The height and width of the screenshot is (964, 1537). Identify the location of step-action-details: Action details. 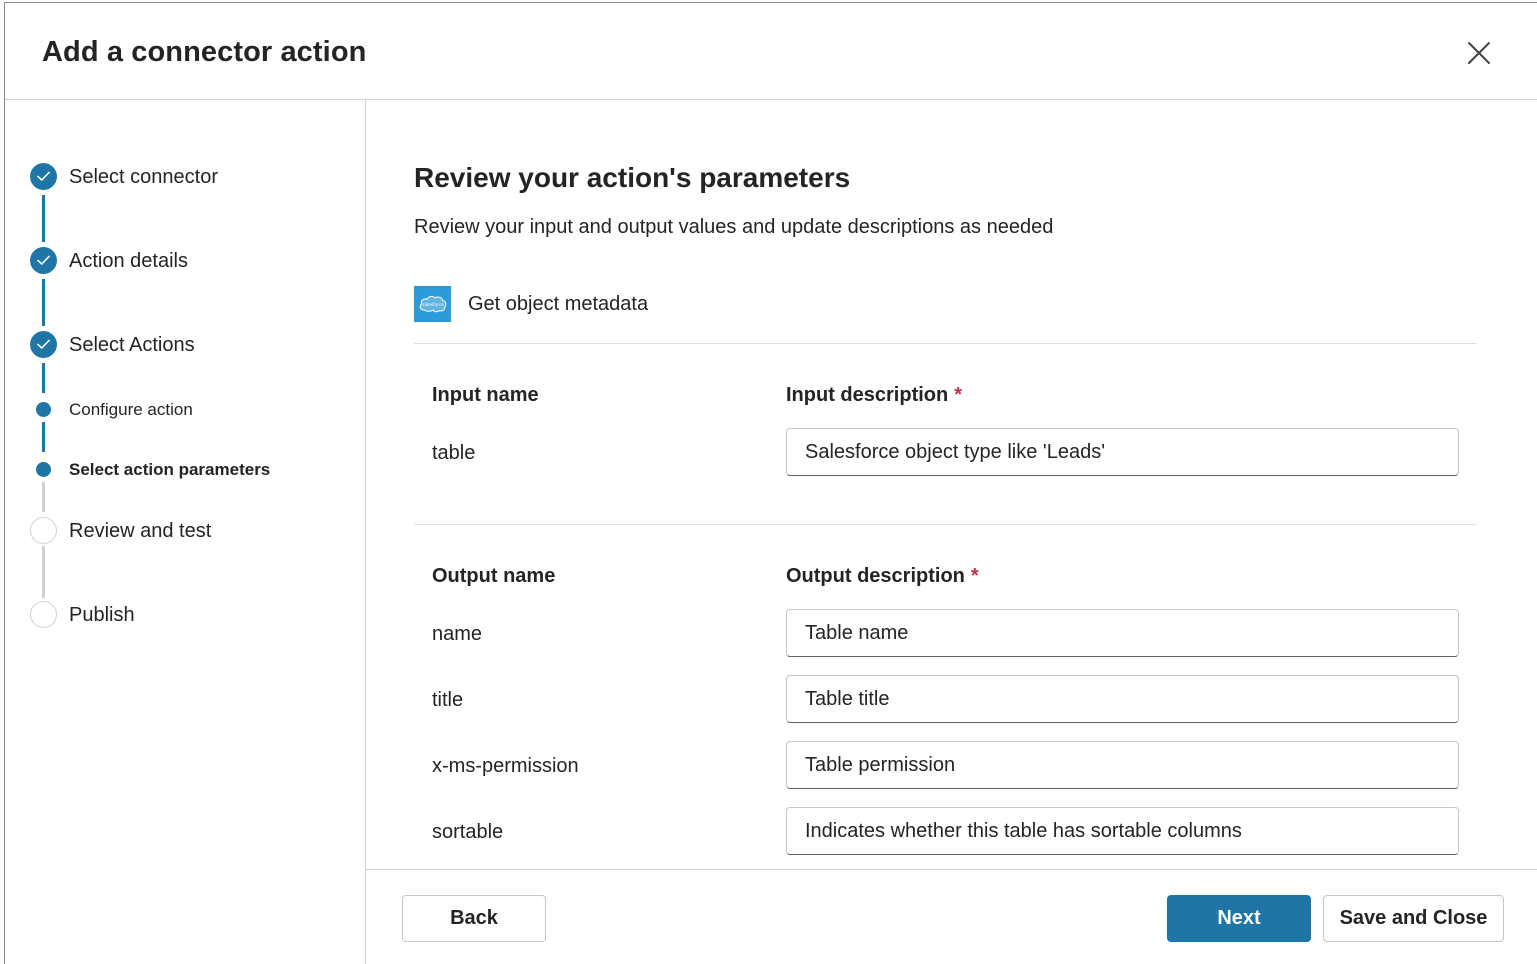
(185, 262).